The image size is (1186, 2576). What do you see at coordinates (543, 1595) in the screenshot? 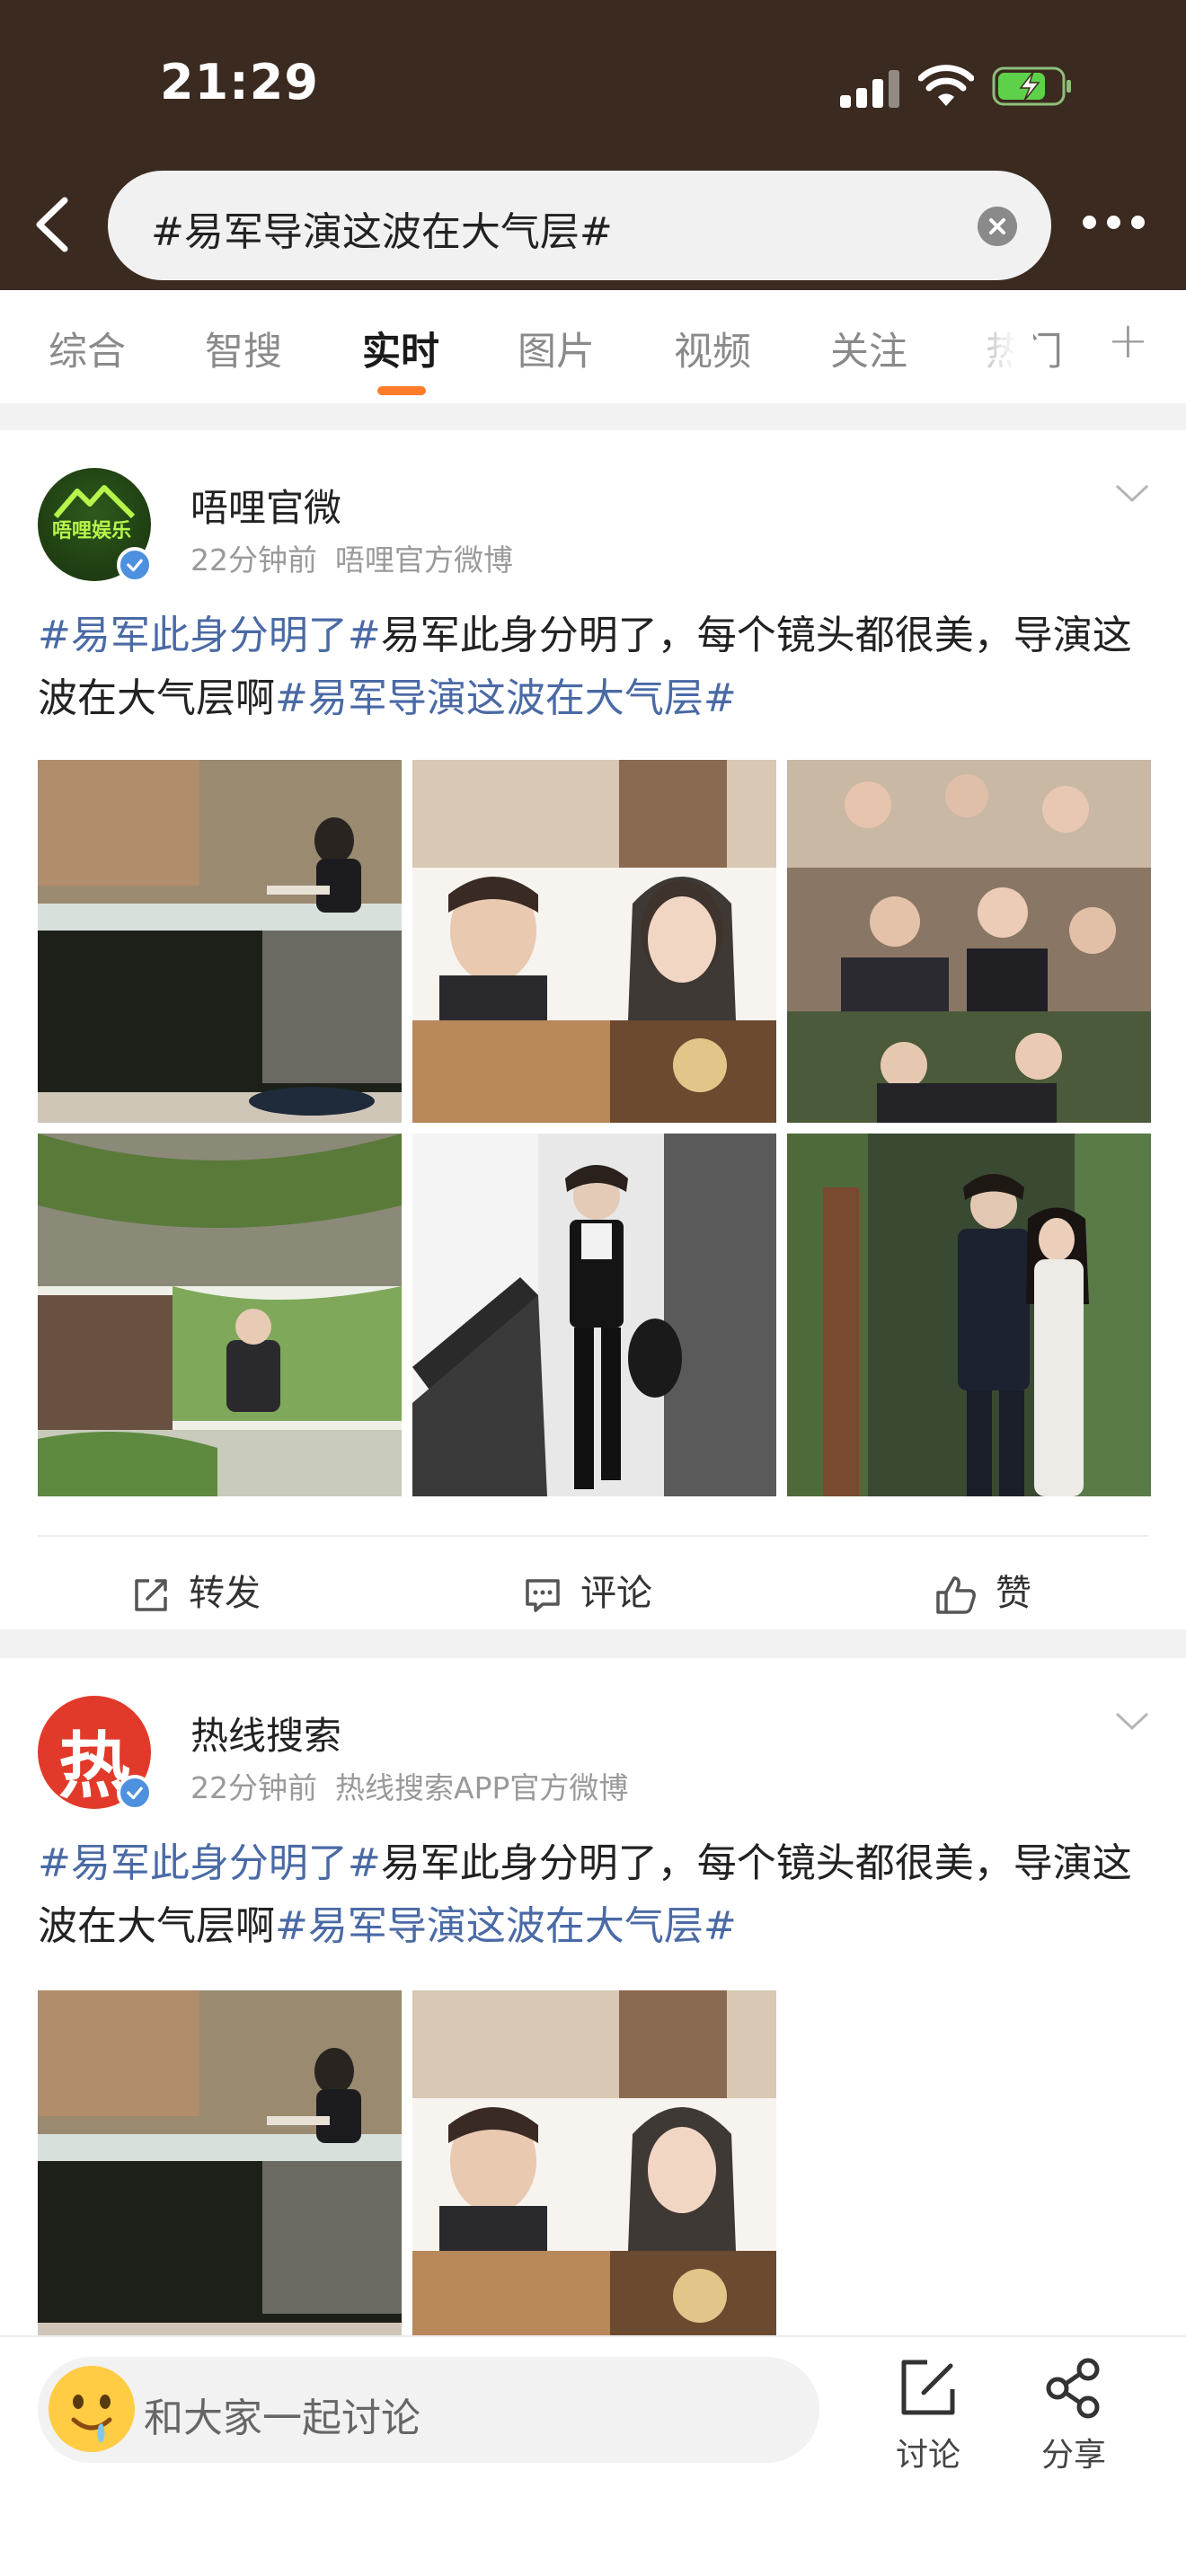
I see `comment-bubble-icon` at bounding box center [543, 1595].